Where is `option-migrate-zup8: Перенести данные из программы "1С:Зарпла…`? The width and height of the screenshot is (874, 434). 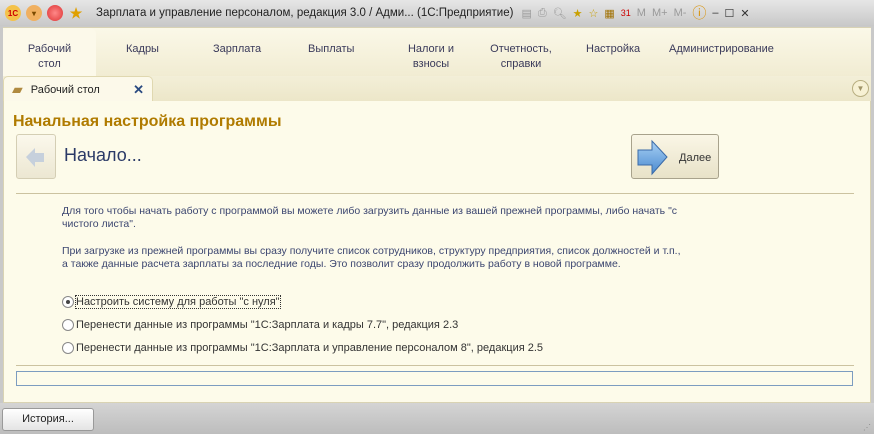
option-migrate-zup8: Перенести данные из программы "1С:Зарпла… is located at coordinates (302, 348).